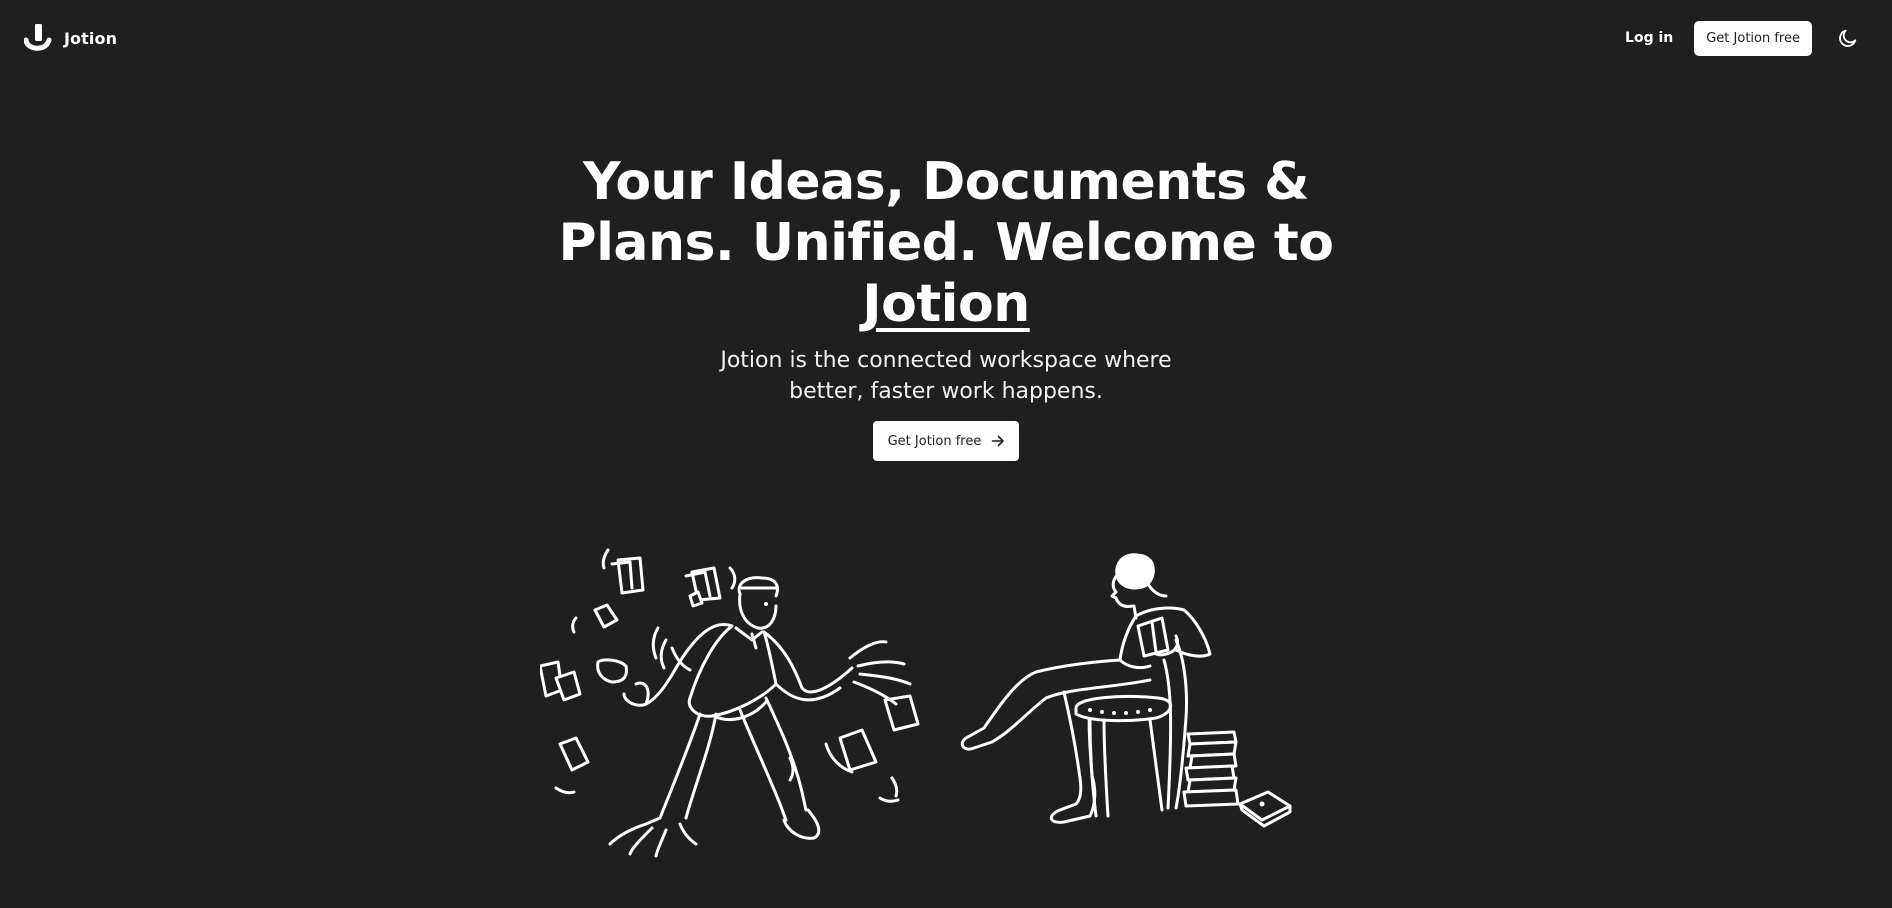 The image size is (1892, 908). What do you see at coordinates (38, 37) in the screenshot?
I see `jotion-logo-icon` at bounding box center [38, 37].